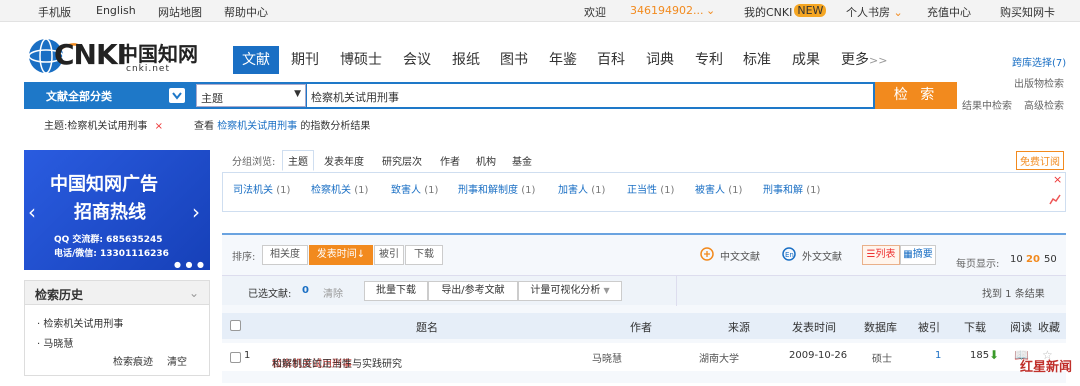  What do you see at coordinates (1050, 259) in the screenshot?
I see `perpage-50: 50` at bounding box center [1050, 259].